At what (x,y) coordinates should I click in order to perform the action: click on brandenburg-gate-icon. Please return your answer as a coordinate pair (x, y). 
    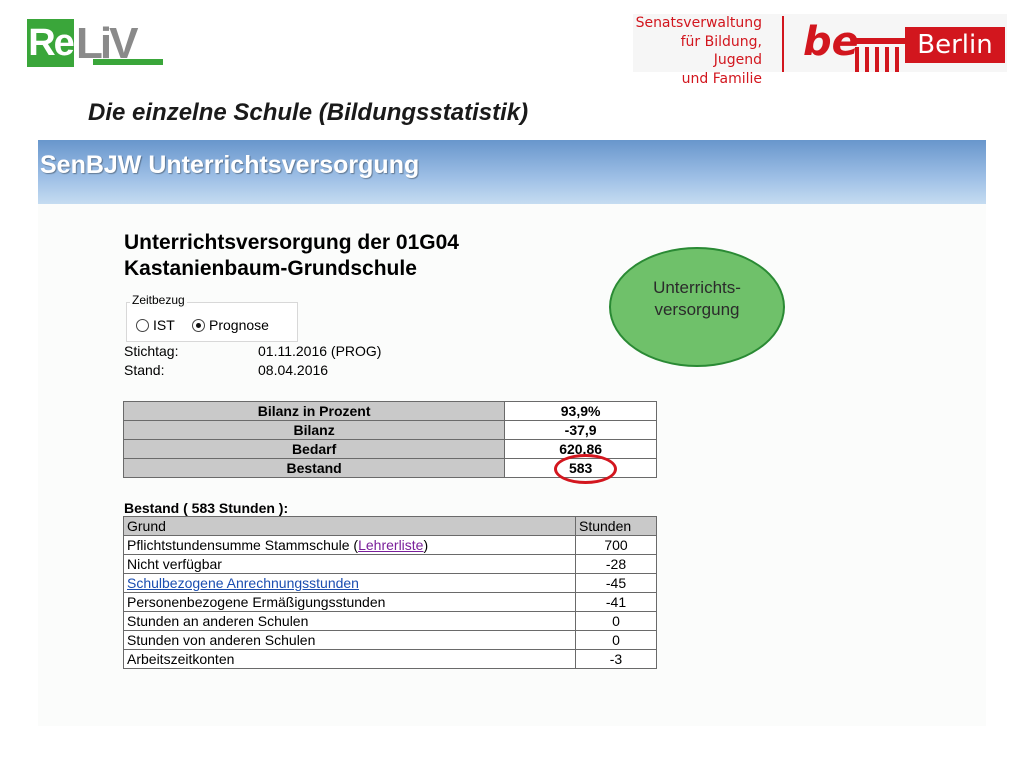
    Looking at the image, I should click on (879, 55).